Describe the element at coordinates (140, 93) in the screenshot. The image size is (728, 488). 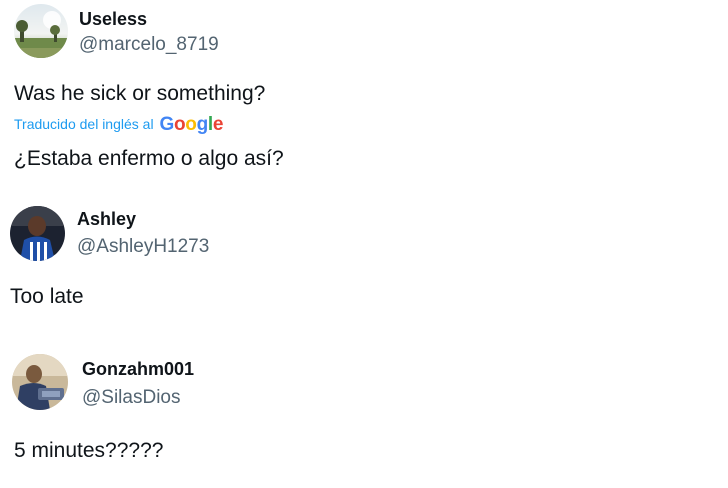
I see `tweet-text: Was he sick or something?` at that location.